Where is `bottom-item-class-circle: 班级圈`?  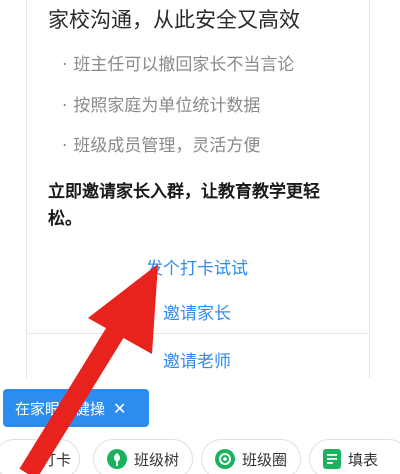
bottom-item-class-circle: 班级圈 is located at coordinates (251, 456).